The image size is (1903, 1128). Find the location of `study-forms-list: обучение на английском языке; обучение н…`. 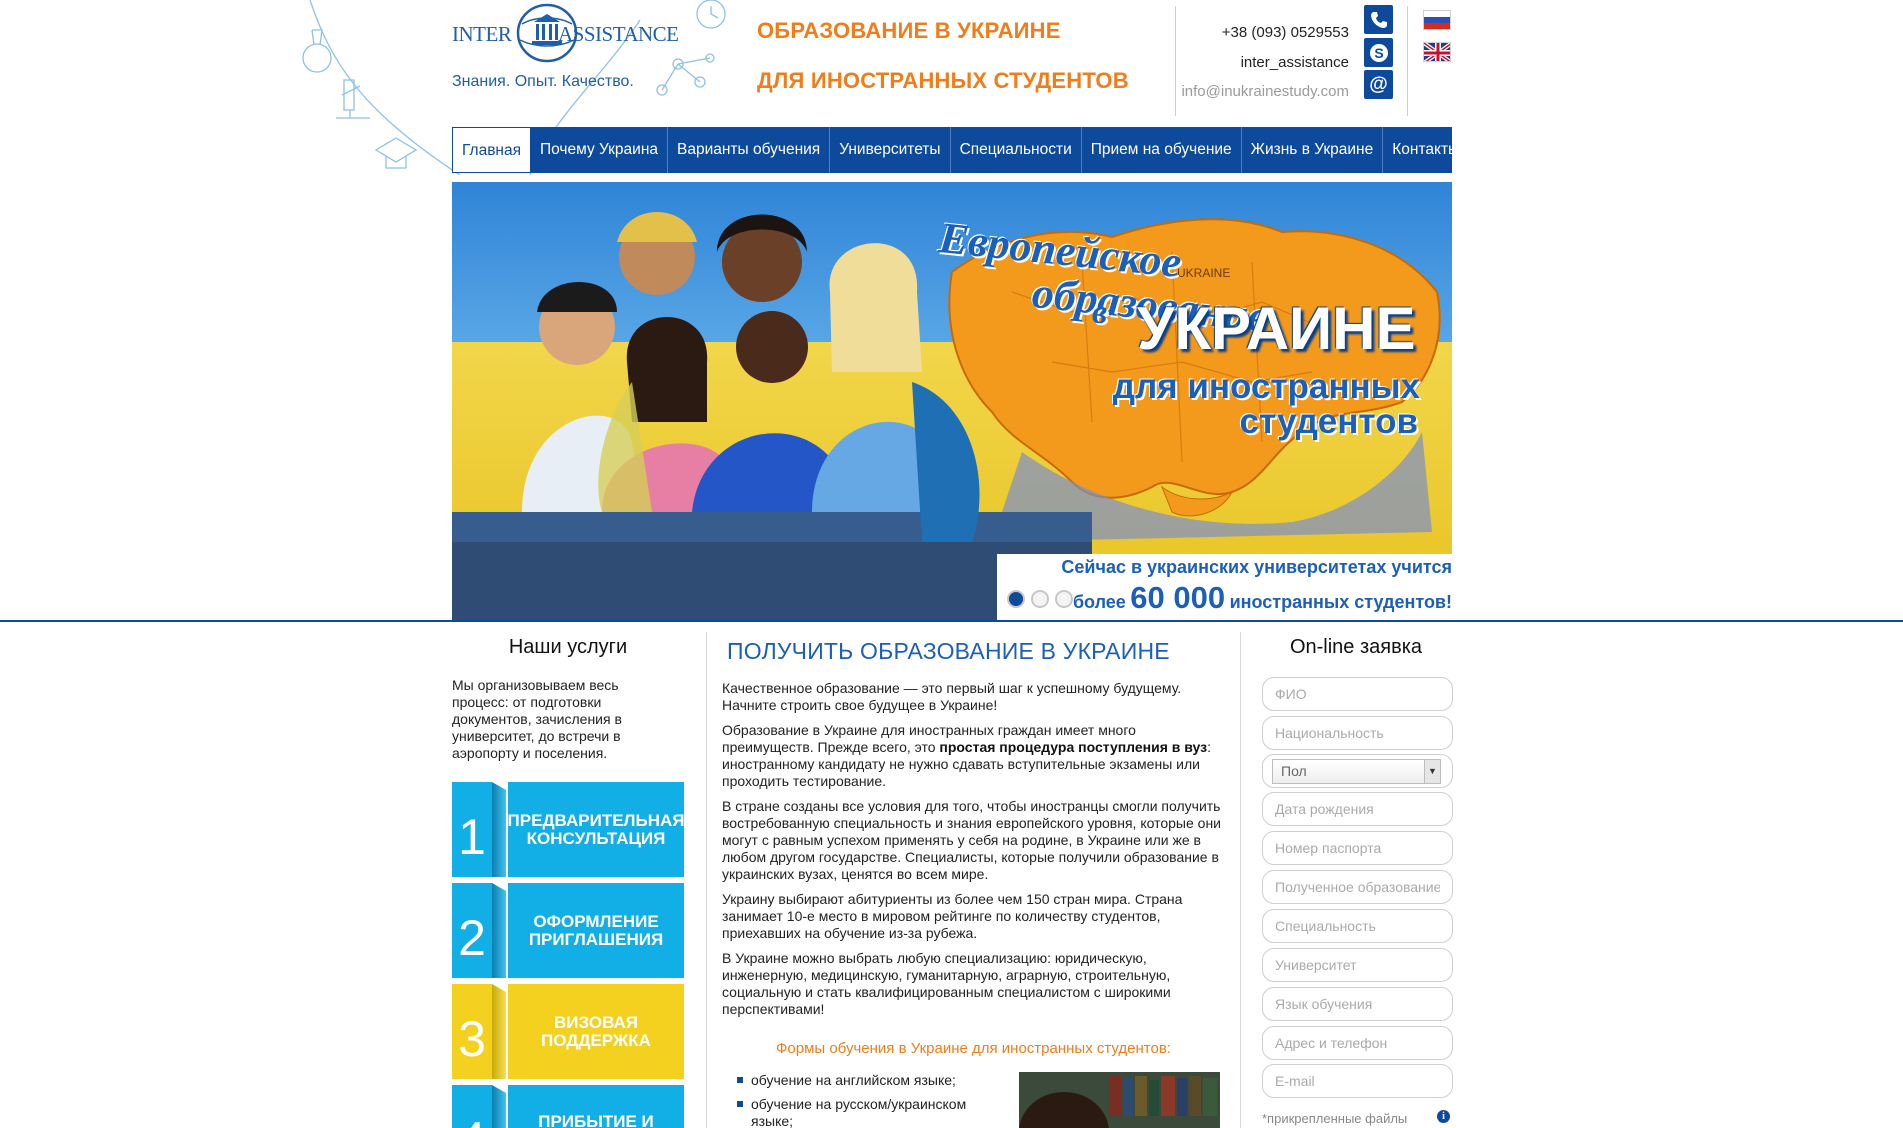

study-forms-list: обучение на английском языке; обучение н… is located at coordinates (866, 1100).